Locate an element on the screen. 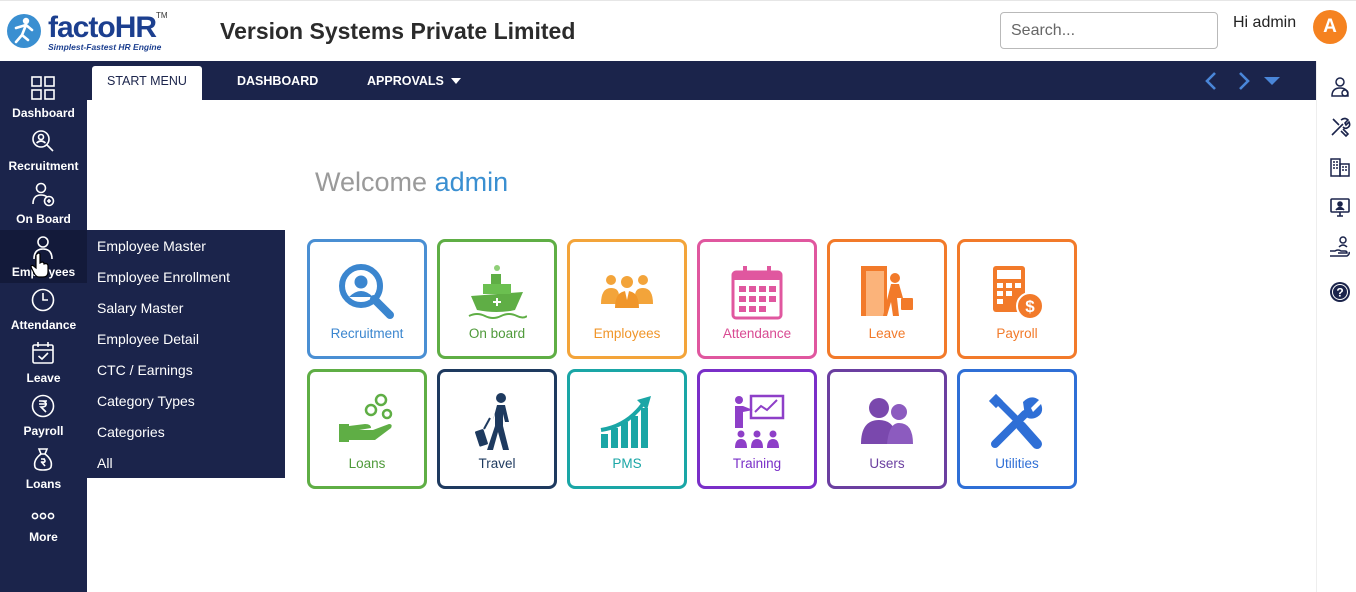  help-icon: ? is located at coordinates (1340, 292).